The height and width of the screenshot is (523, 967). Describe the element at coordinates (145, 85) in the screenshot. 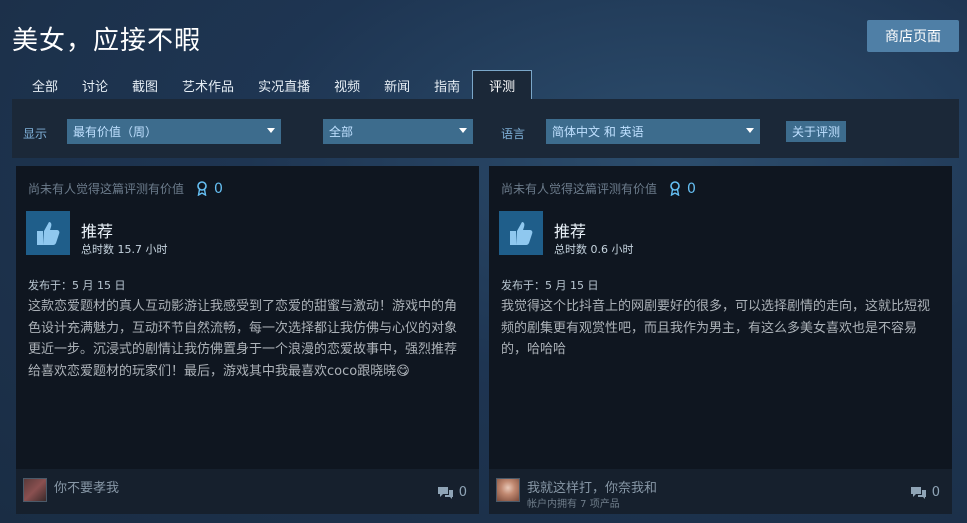

I see `tab-screenshots: 截图` at that location.